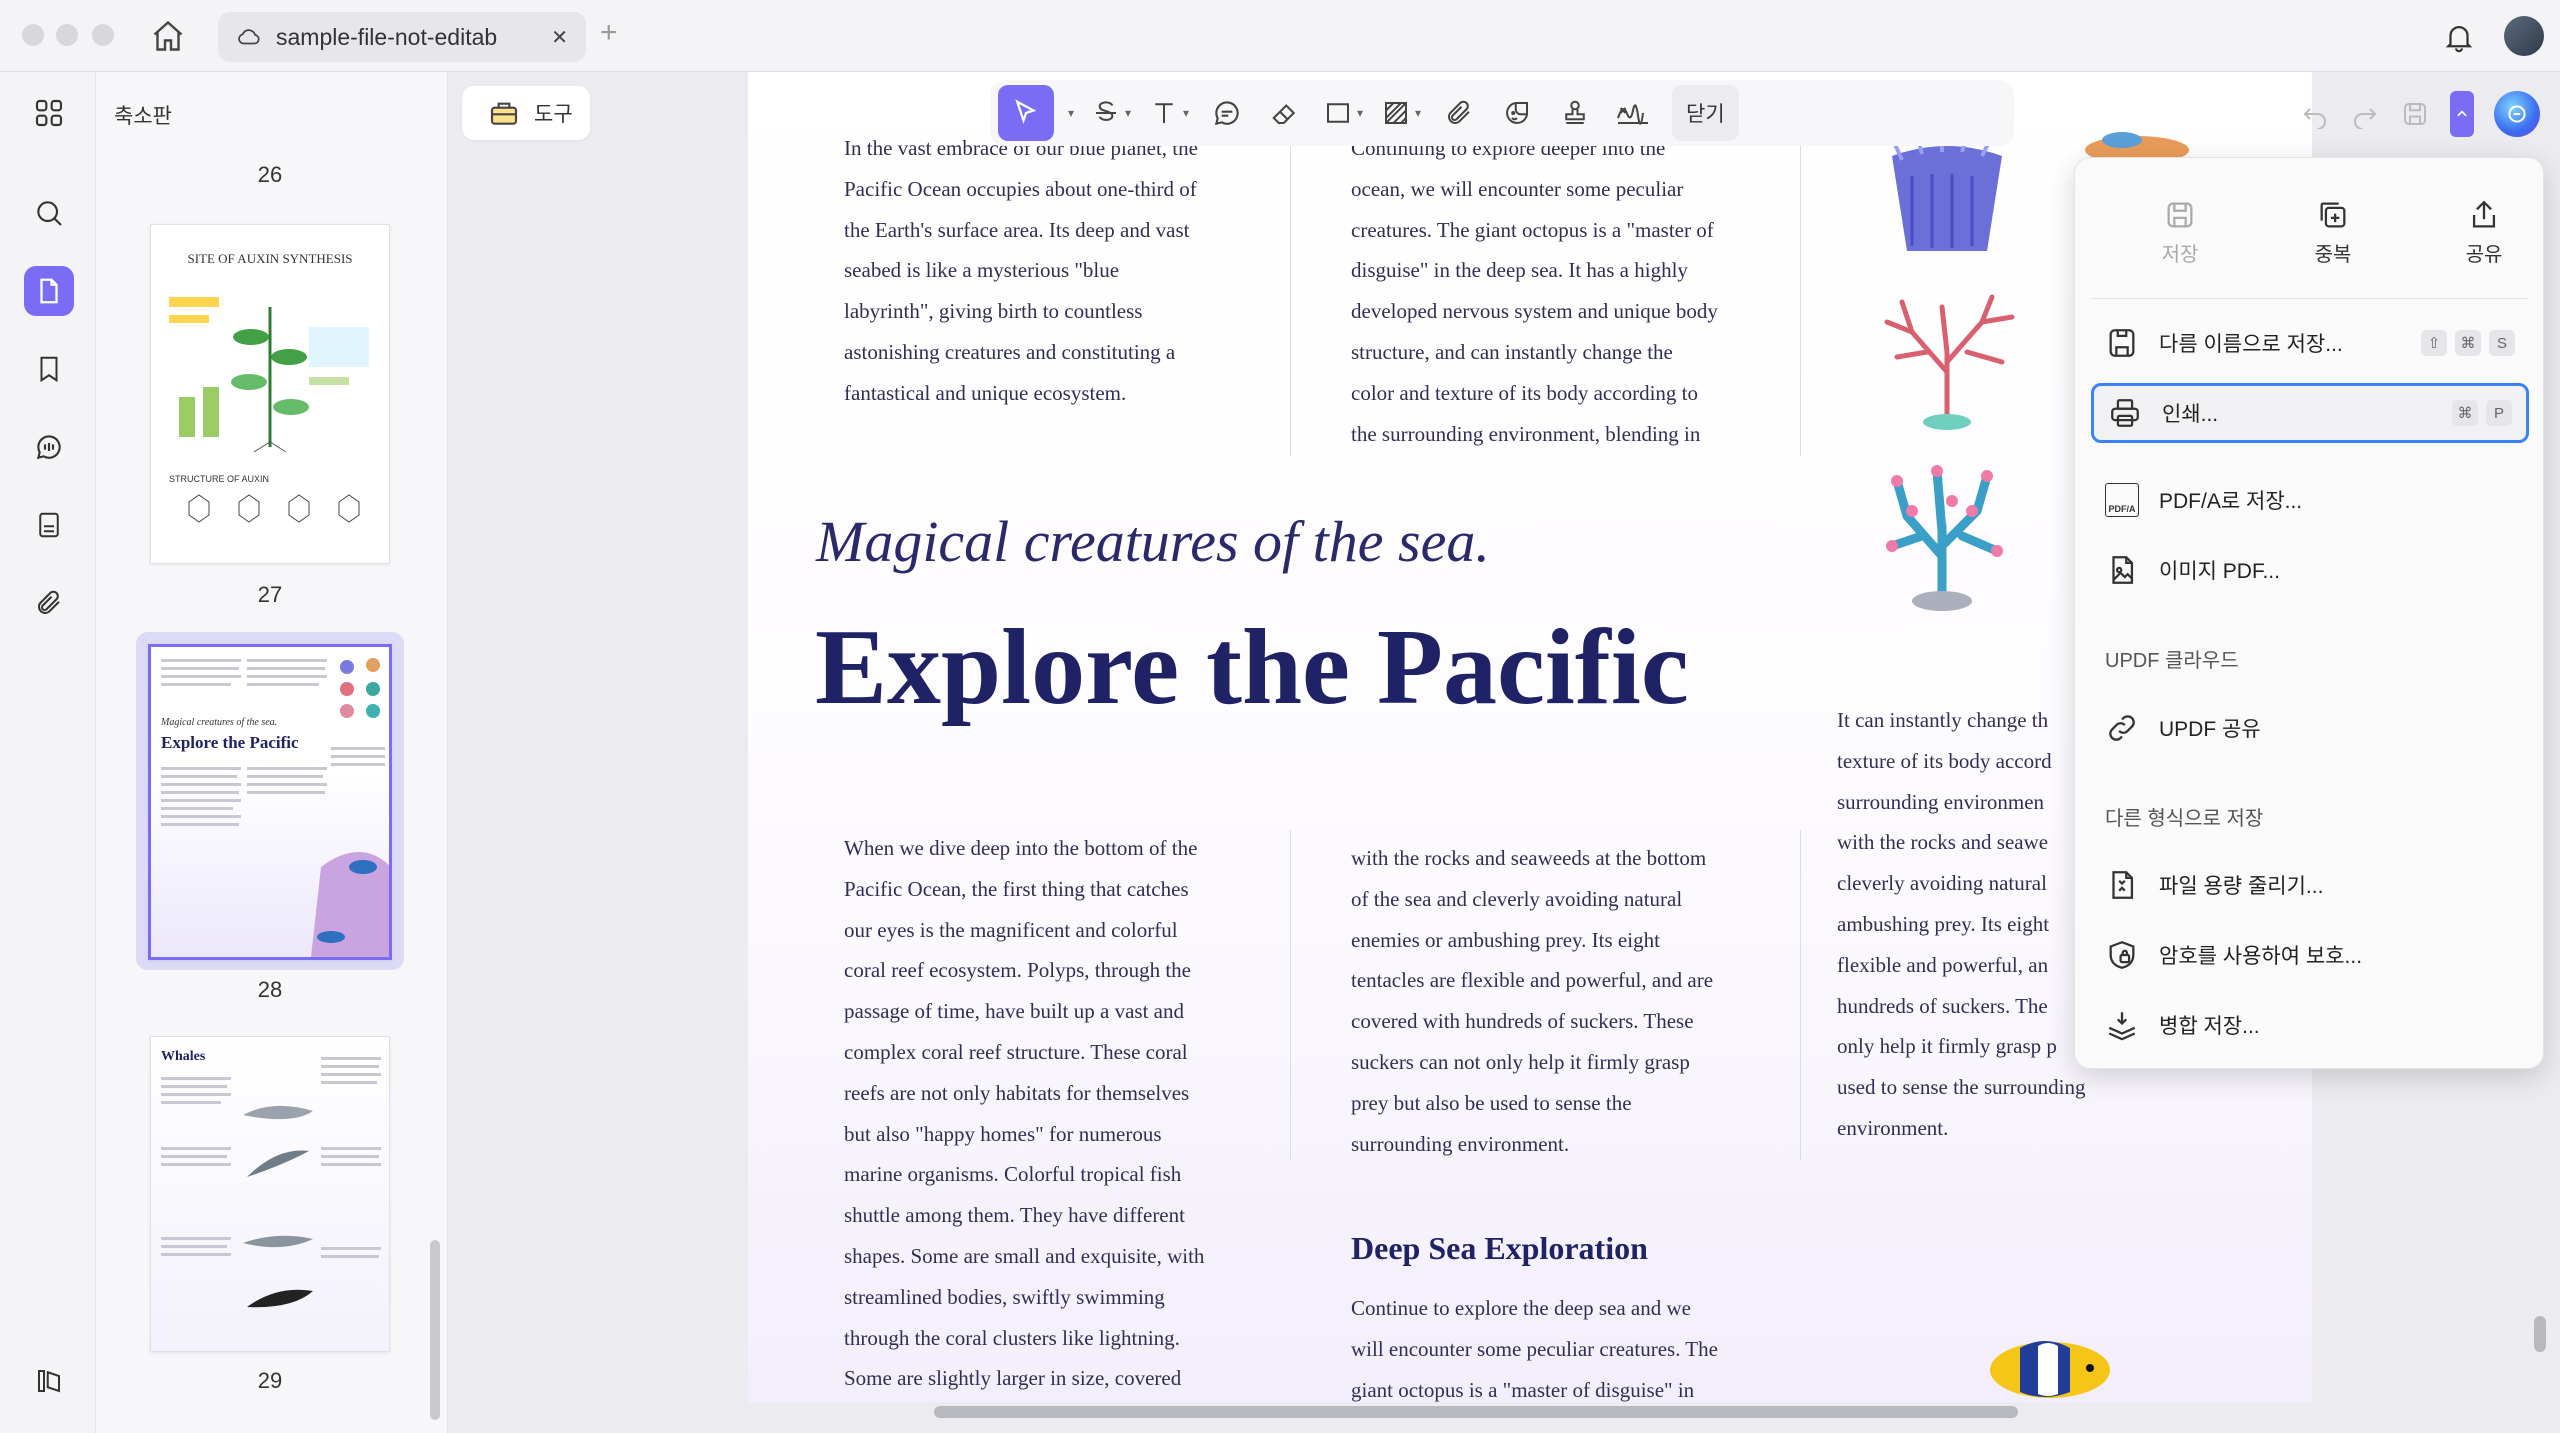  Describe the element at coordinates (2310, 343) in the screenshot. I see `menu-save-as: 다름 이름으로 저장... ⇧ ⌘ S` at that location.